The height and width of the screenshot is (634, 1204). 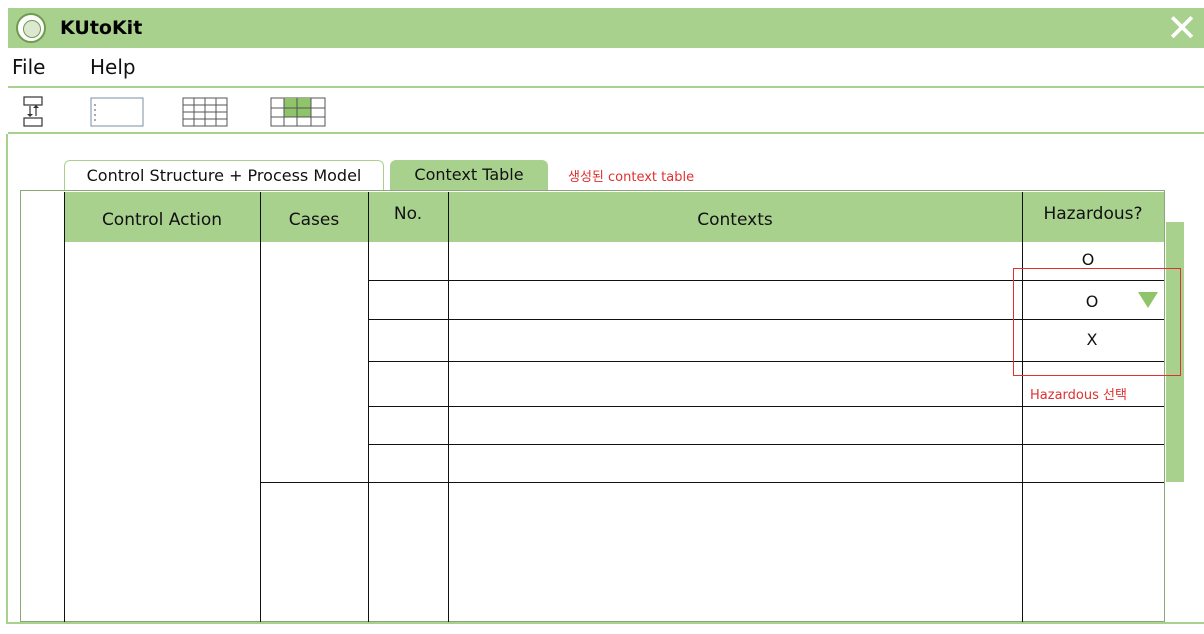 I want to click on university-seal-icon, so click(x=31, y=28).